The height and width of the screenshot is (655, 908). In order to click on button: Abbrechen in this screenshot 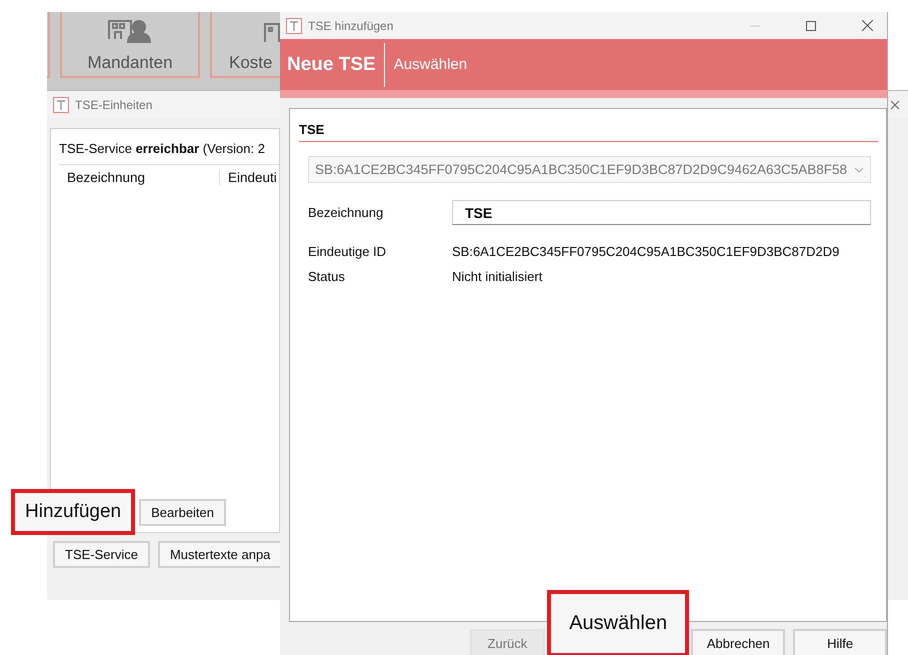, I will do `click(738, 642)`.